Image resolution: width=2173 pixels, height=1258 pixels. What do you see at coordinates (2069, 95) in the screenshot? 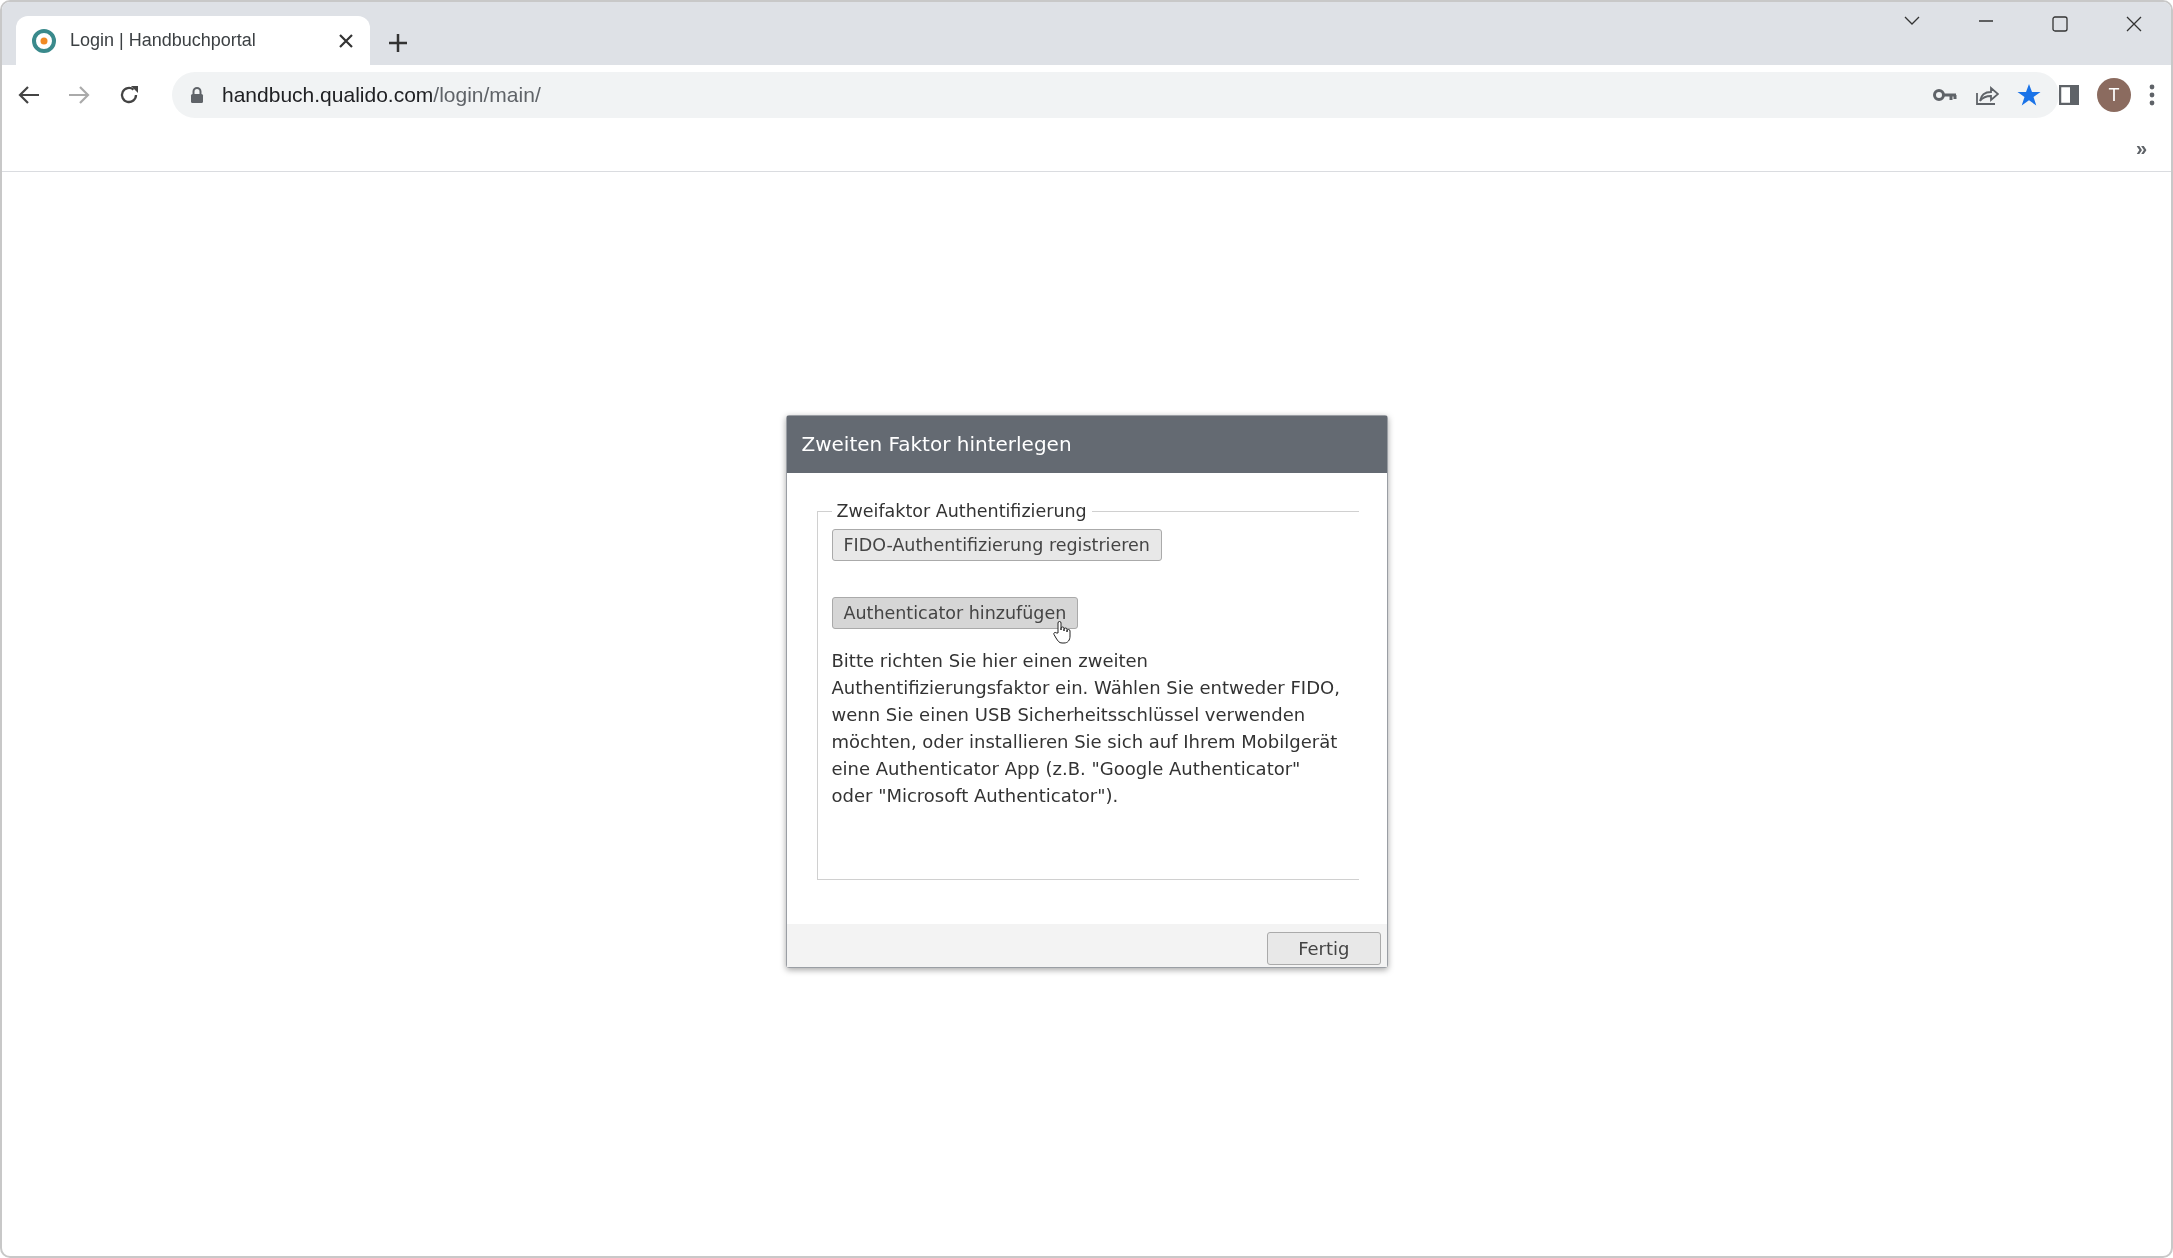
I see `side-panel-icon` at bounding box center [2069, 95].